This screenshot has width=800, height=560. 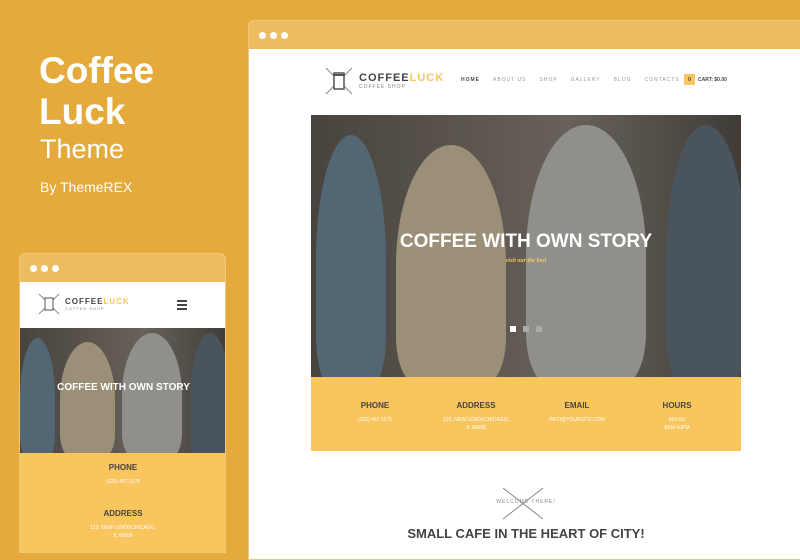 I want to click on promo-byline: By ThemeREX, so click(x=86, y=187).